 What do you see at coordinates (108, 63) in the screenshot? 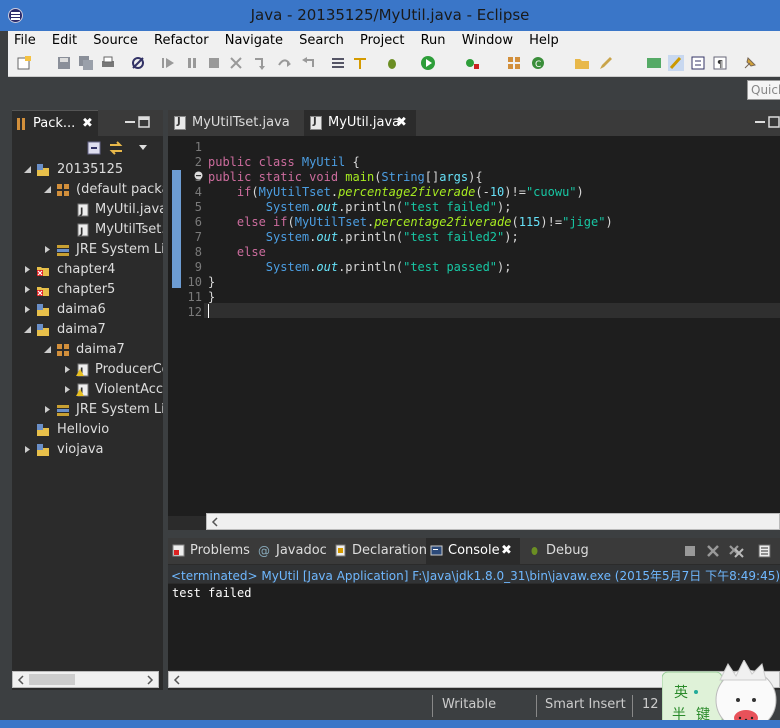
I see `print-icon` at bounding box center [108, 63].